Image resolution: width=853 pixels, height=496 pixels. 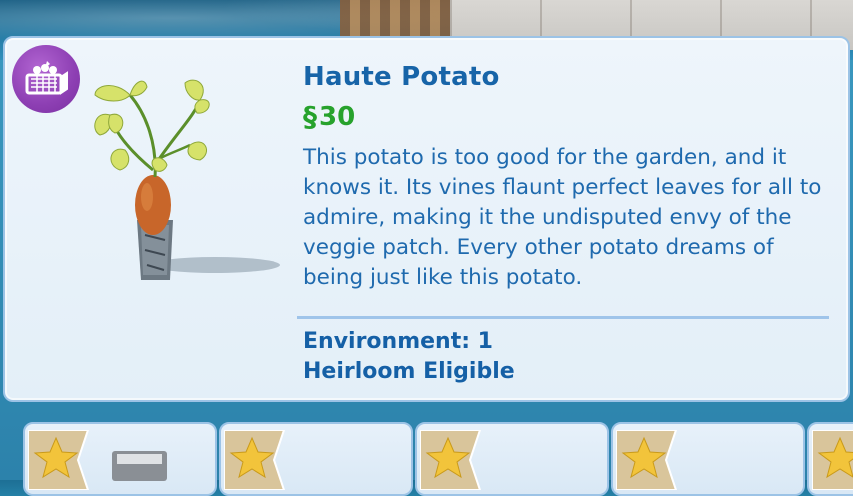 I want to click on item-stats: Environment: 1 Heirloom Eligible, so click(x=409, y=357).